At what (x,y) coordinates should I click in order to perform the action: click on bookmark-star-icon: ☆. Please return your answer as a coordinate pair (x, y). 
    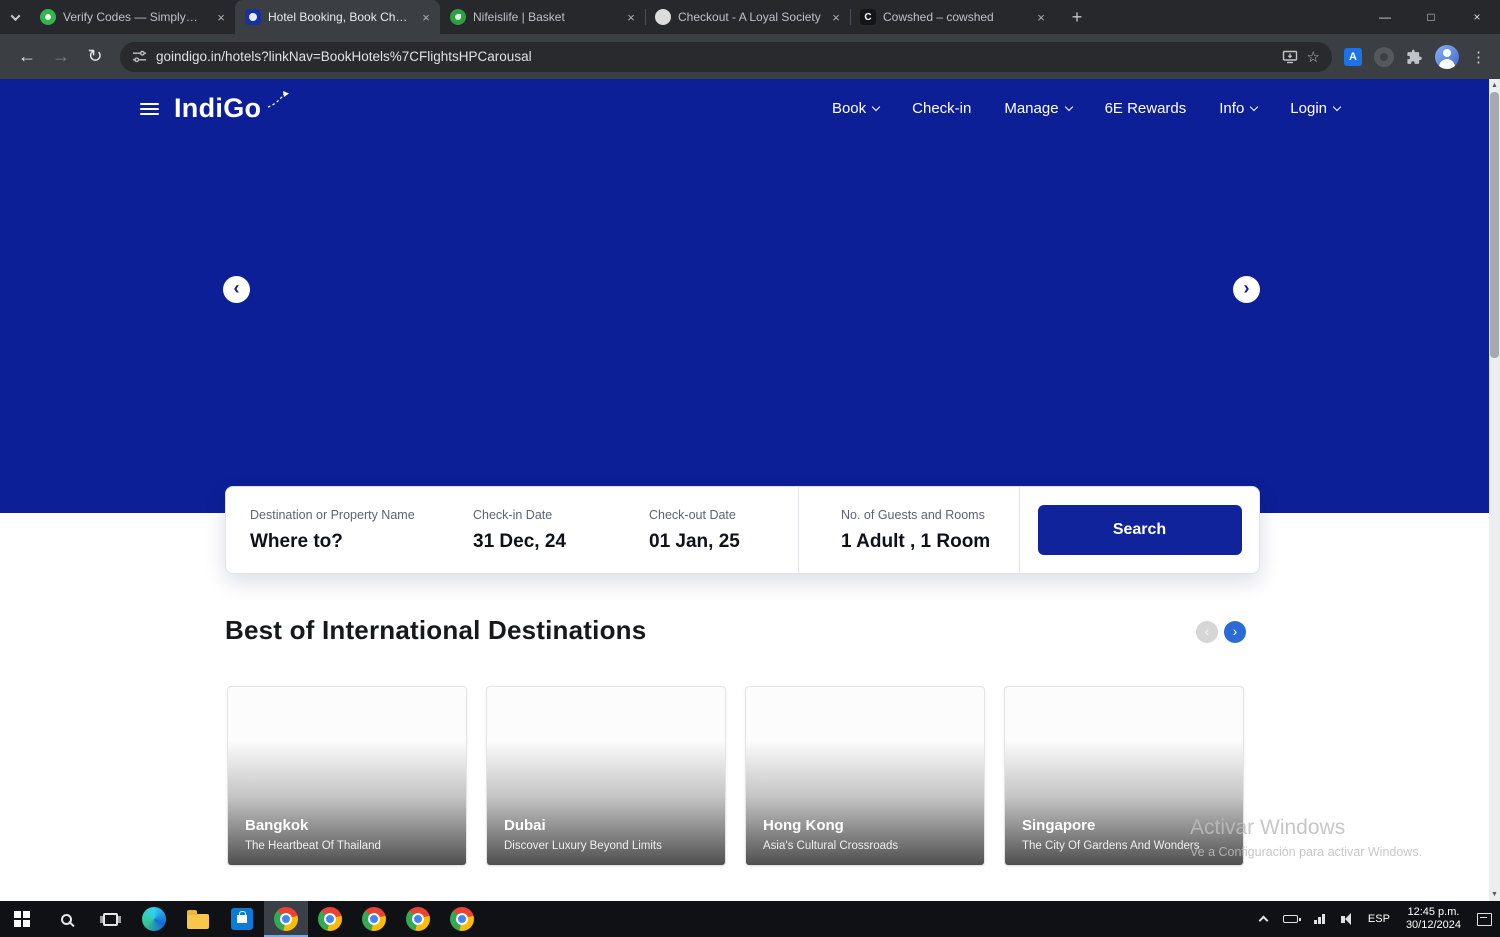
    Looking at the image, I should click on (1313, 57).